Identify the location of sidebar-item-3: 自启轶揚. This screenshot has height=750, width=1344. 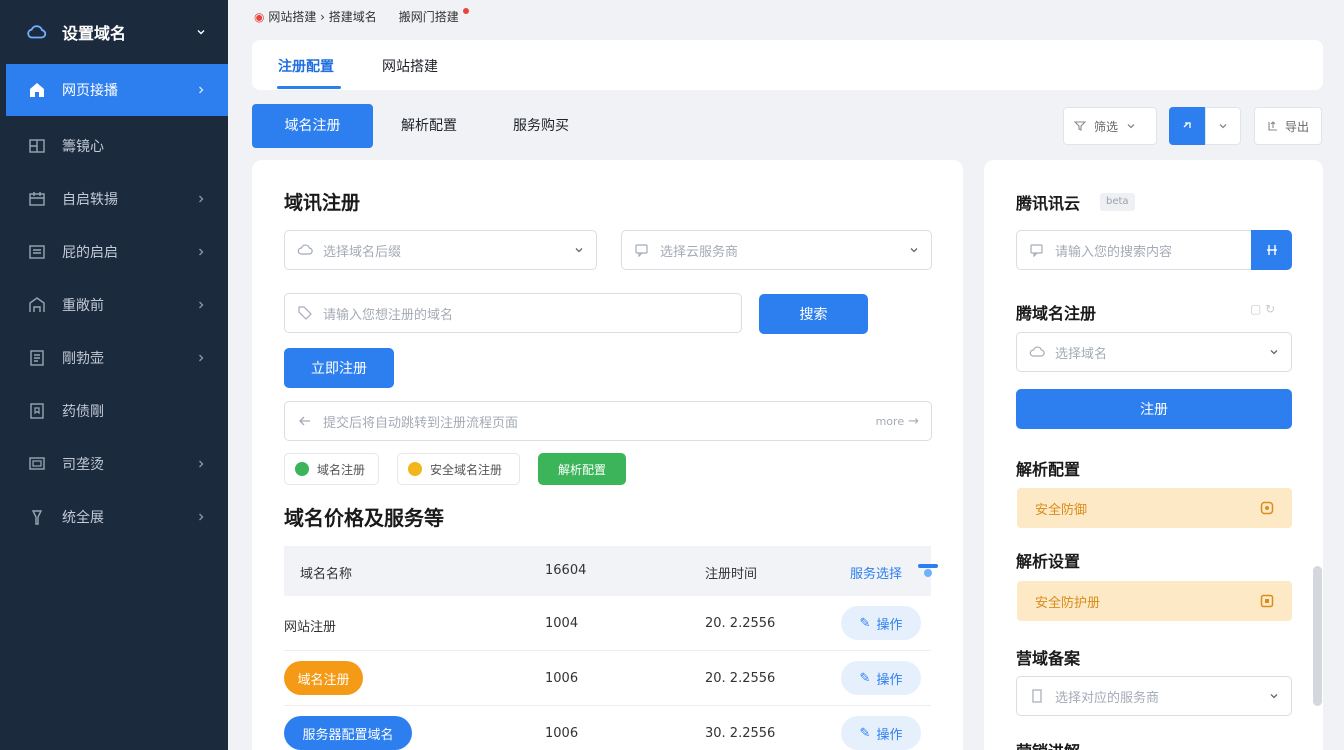
(114, 198).